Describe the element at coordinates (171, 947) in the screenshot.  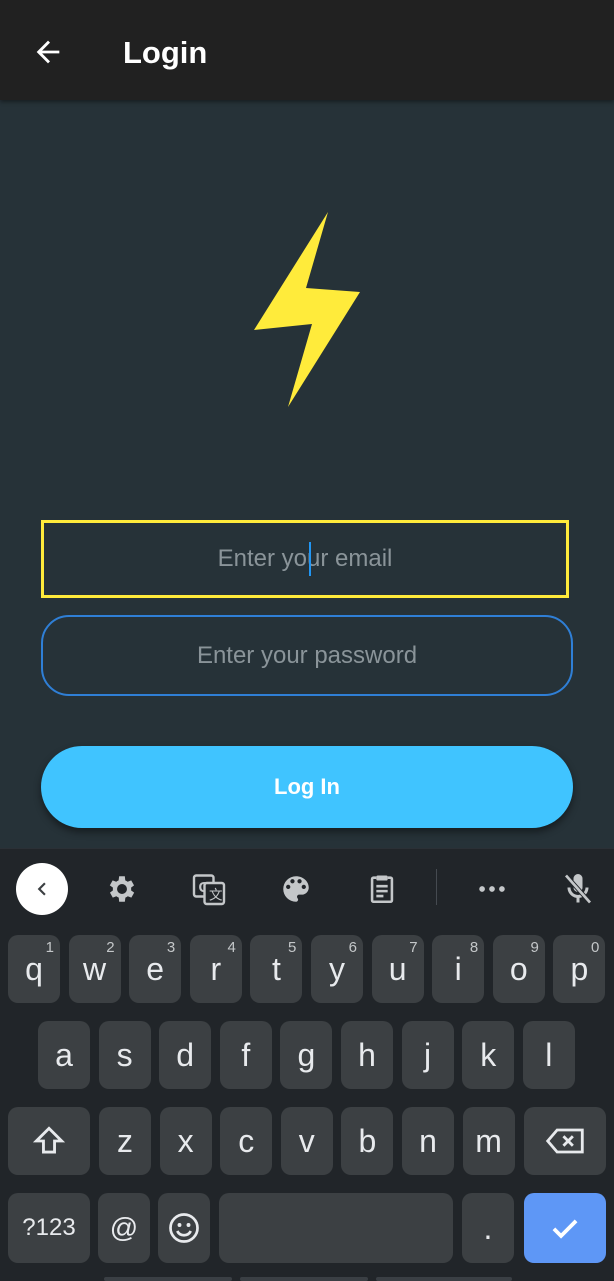
I see `key-hint: 3` at that location.